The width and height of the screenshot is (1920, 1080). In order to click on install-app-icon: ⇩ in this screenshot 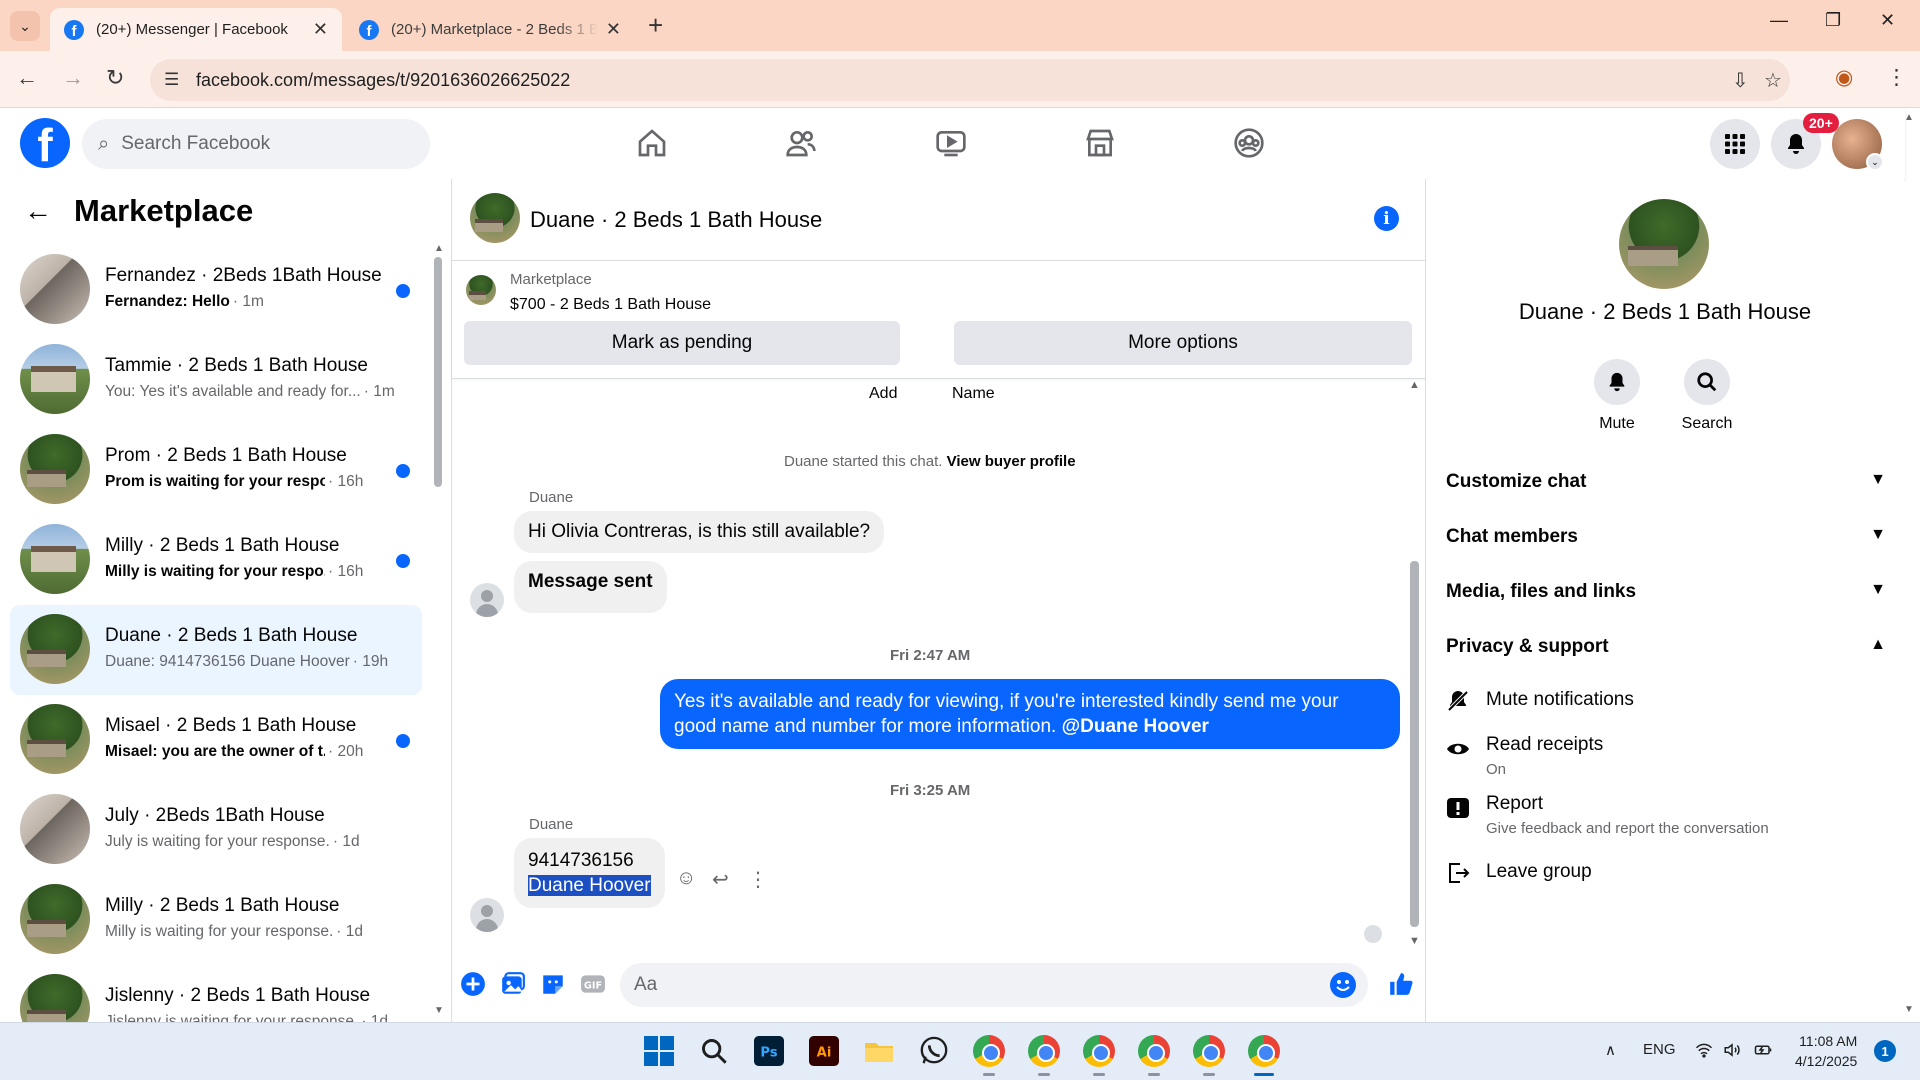, I will do `click(1740, 80)`.